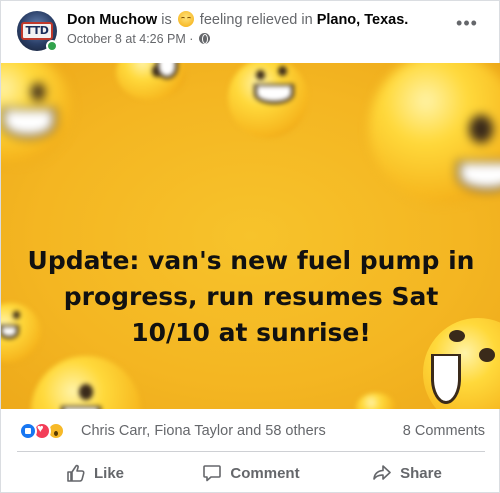  Describe the element at coordinates (37, 31) in the screenshot. I see `avatar-logo: TTD` at that location.